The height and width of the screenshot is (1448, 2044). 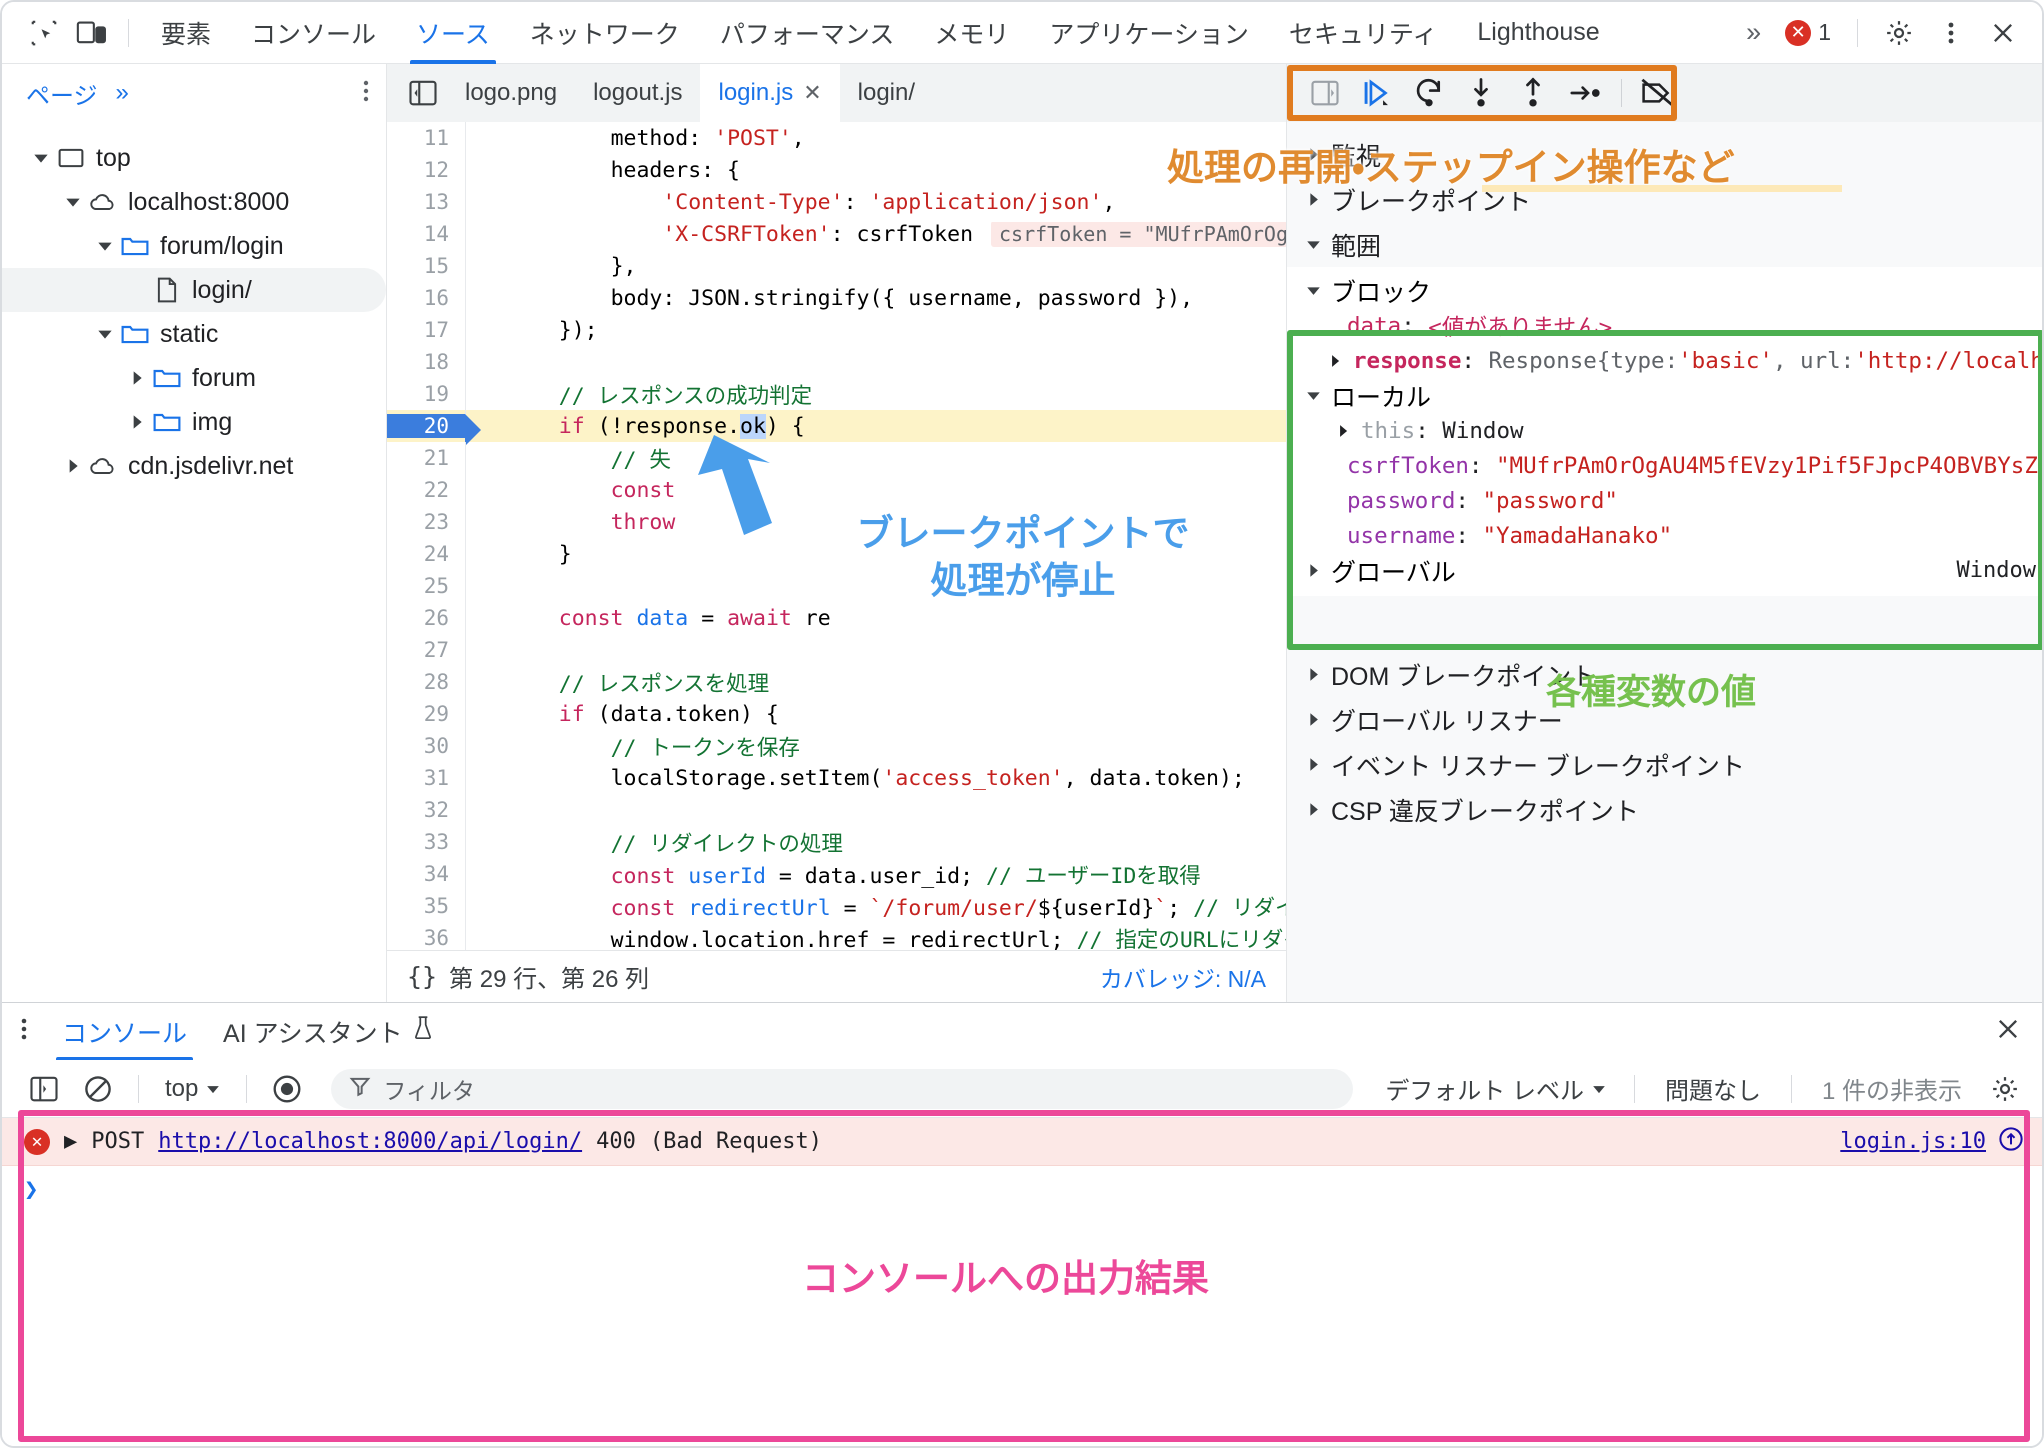 I want to click on tree-item-static: static, so click(x=194, y=334).